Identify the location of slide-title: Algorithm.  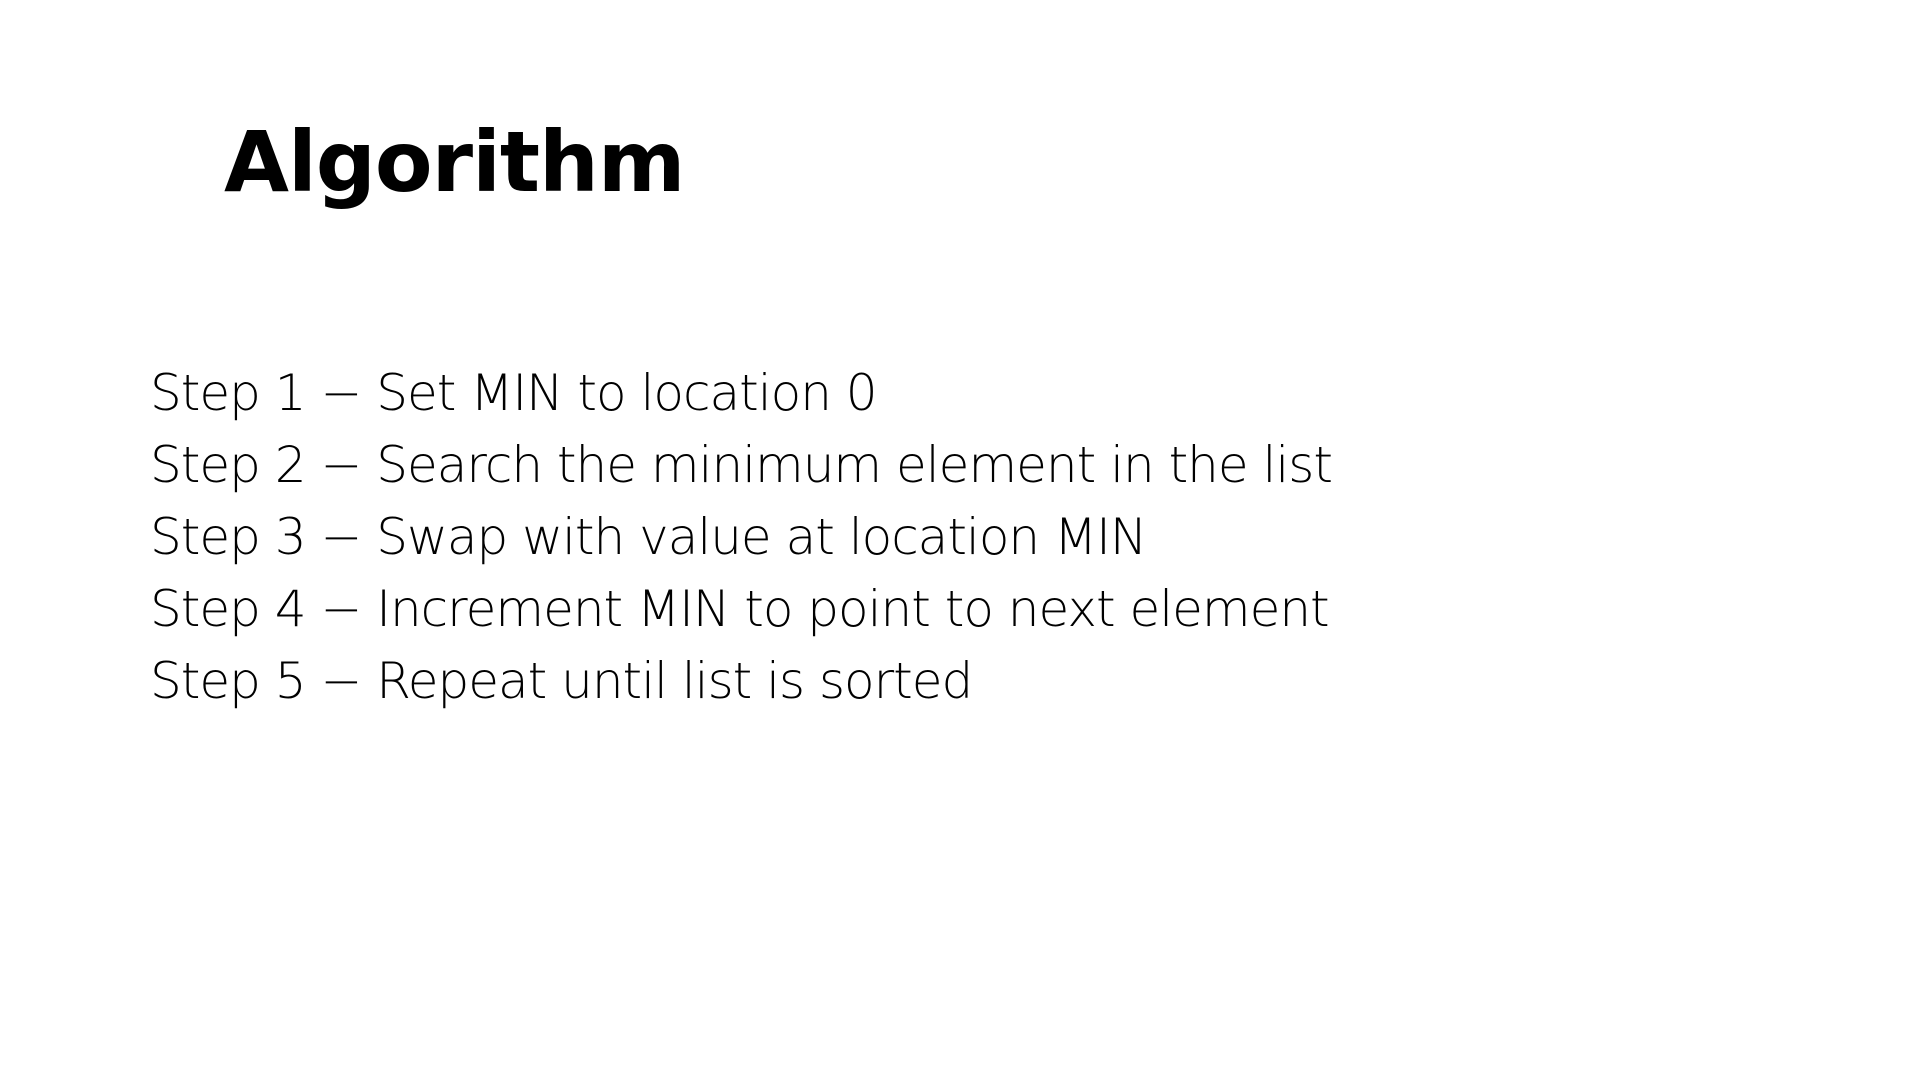
(454, 162).